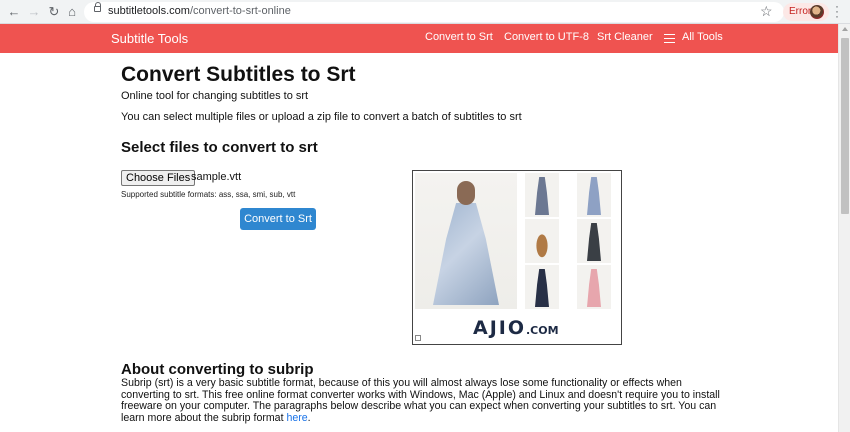 This screenshot has width=850, height=432. Describe the element at coordinates (702, 37) in the screenshot. I see `nav-all-tools: All Tools` at that location.